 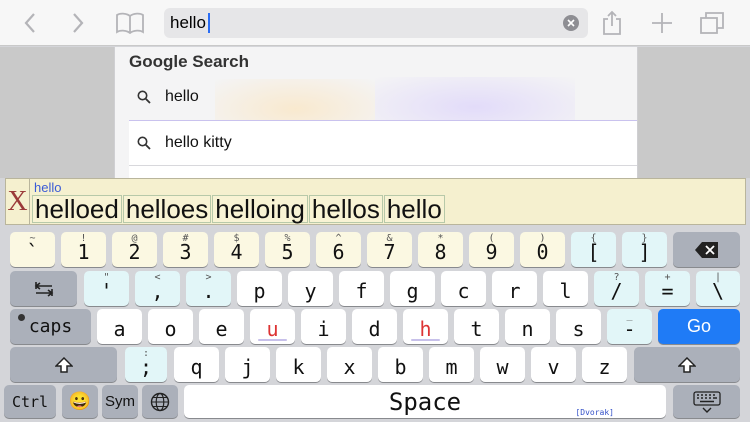 What do you see at coordinates (593, 249) in the screenshot?
I see `key-left-bracket: {[` at bounding box center [593, 249].